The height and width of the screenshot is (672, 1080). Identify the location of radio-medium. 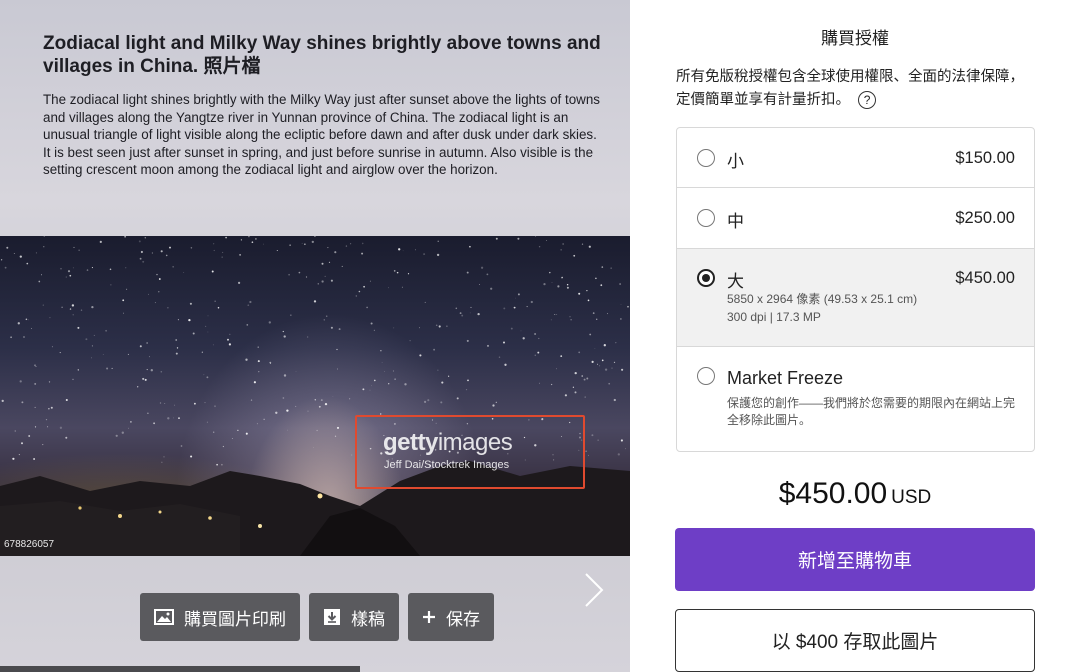
(706, 218).